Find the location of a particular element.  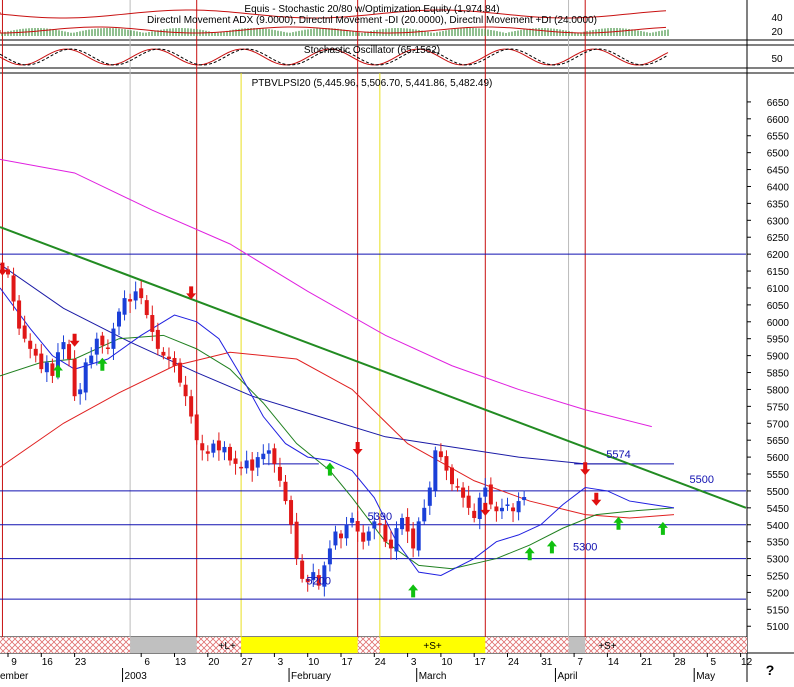

y-tick-label: 5100 is located at coordinates (778, 627).